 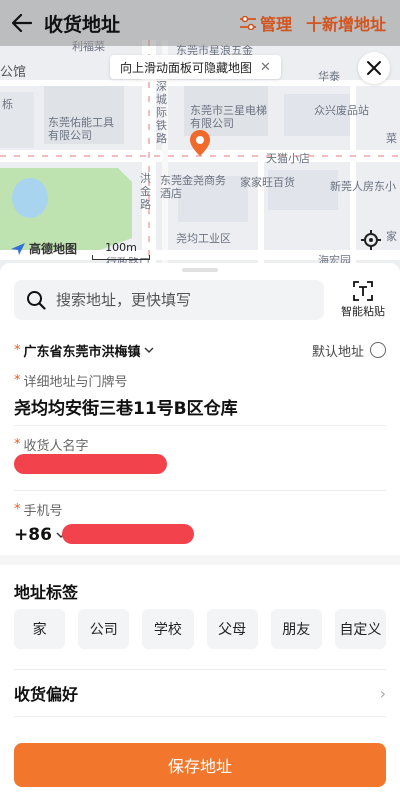 I want to click on amap-logo: 高德地图, so click(x=43, y=248).